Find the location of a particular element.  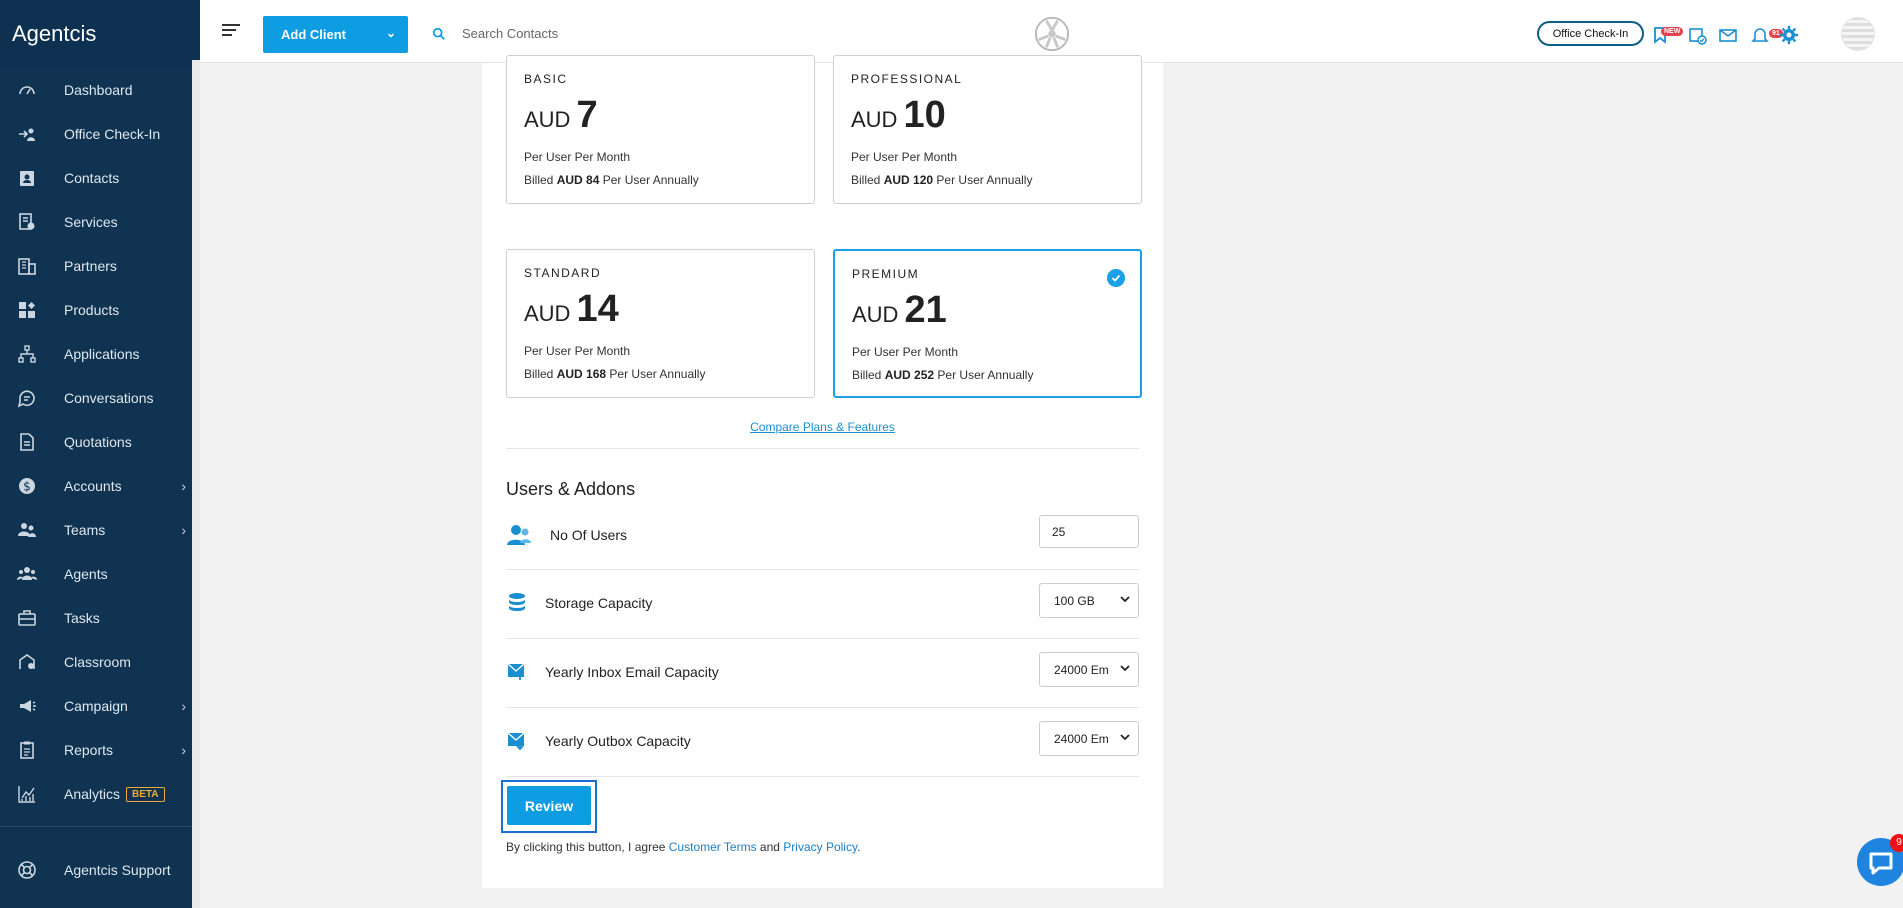

inbox-capacity-select: 24000 Em is located at coordinates (1089, 669).